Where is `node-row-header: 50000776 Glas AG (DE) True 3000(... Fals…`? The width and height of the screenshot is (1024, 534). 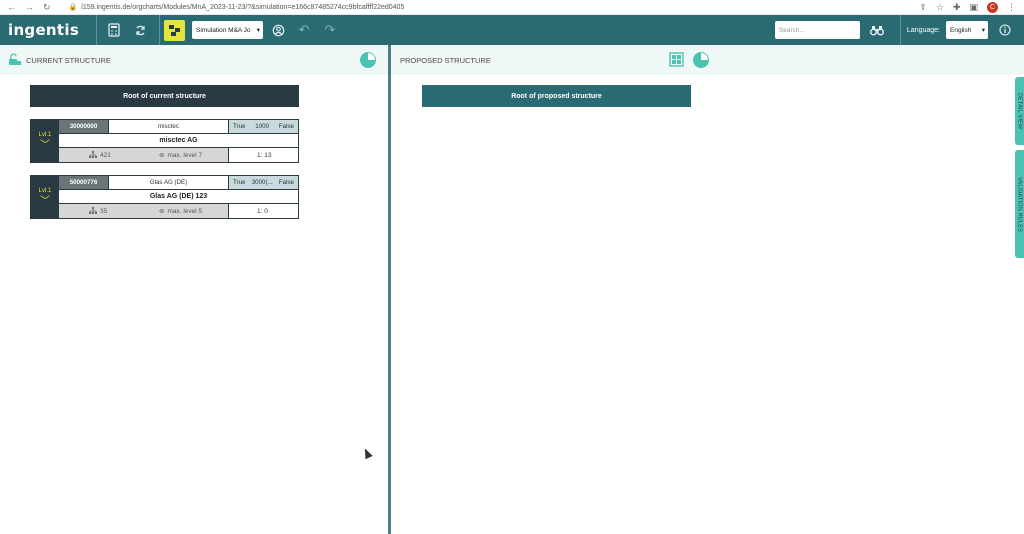
node-row-header: 50000776 Glas AG (DE) True 3000(... Fals… is located at coordinates (178, 183).